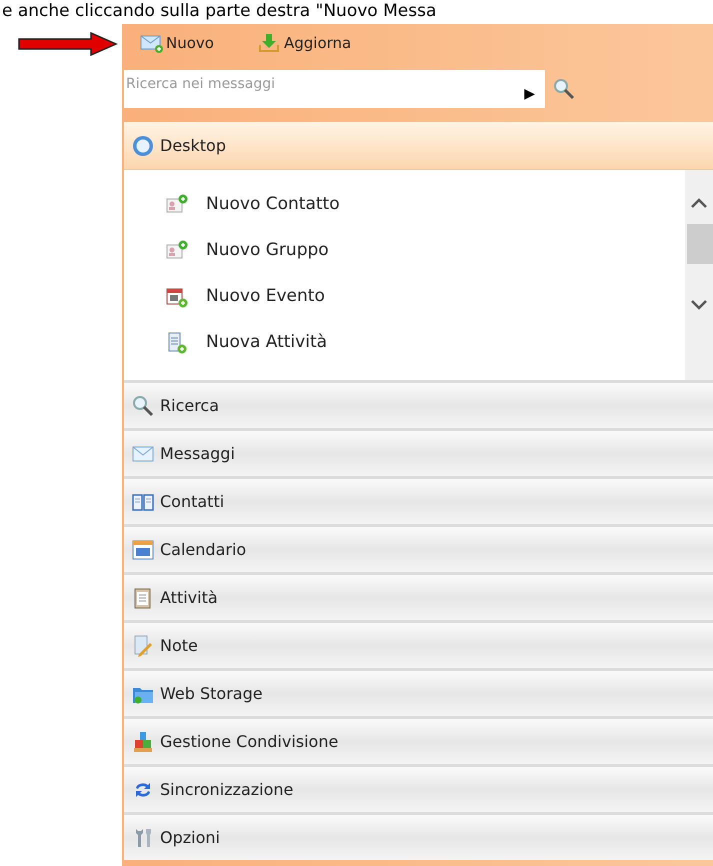  What do you see at coordinates (143, 549) in the screenshot?
I see `calendar-icon` at bounding box center [143, 549].